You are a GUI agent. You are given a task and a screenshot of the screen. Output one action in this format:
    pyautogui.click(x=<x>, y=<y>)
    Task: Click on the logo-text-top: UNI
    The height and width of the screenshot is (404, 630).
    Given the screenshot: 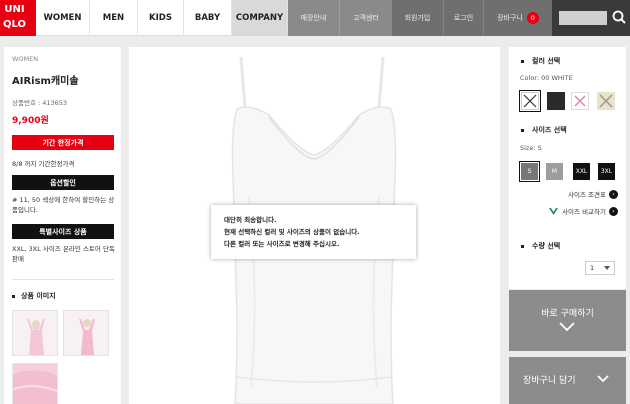 What is the action you would take?
    pyautogui.click(x=14, y=9)
    